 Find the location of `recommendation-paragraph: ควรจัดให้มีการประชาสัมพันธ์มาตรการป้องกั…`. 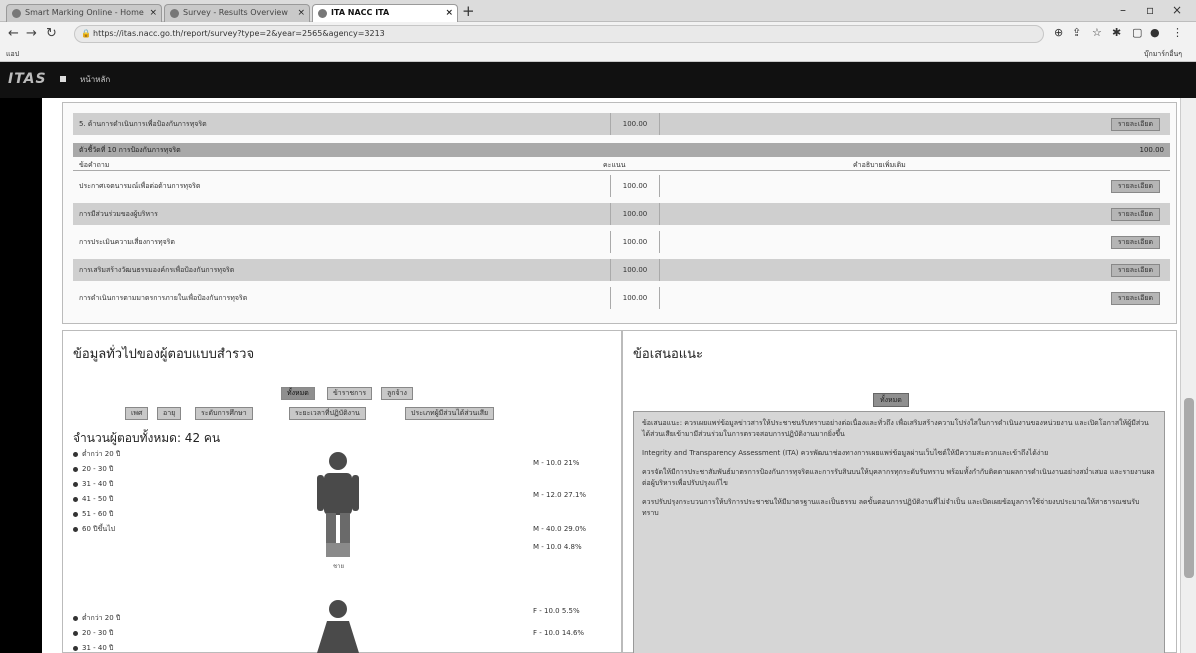

recommendation-paragraph: ควรจัดให้มีการประชาสัมพันธ์มาตรการป้องกั… is located at coordinates (898, 477).